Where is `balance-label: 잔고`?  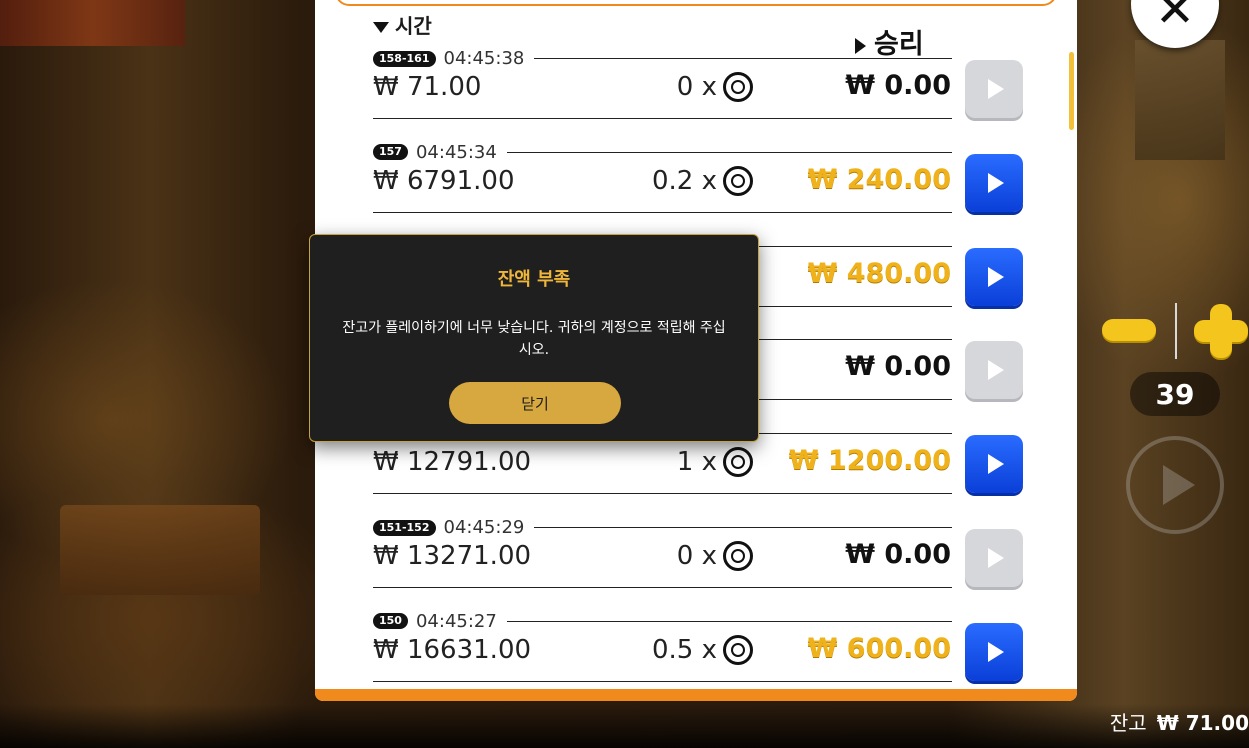 balance-label: 잔고 is located at coordinates (1128, 723).